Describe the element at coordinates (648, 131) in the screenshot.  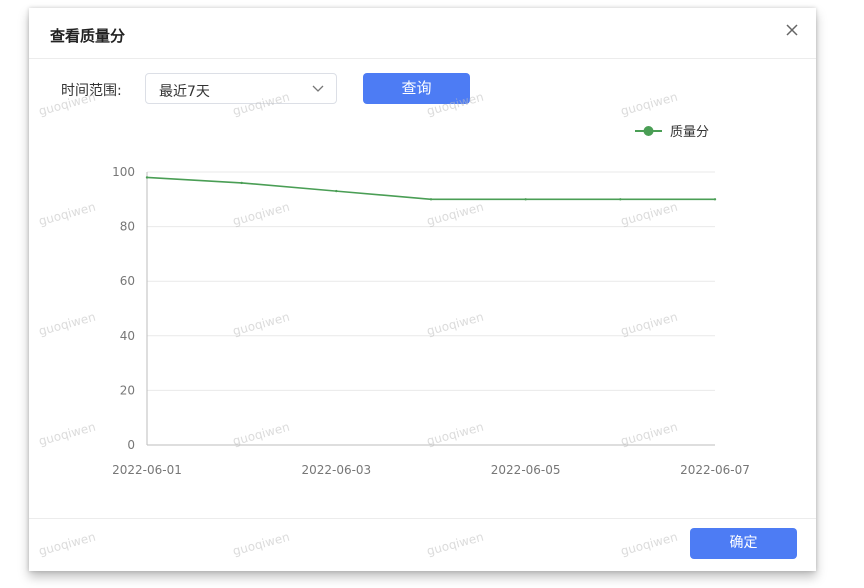
I see `legend-marker-icon` at that location.